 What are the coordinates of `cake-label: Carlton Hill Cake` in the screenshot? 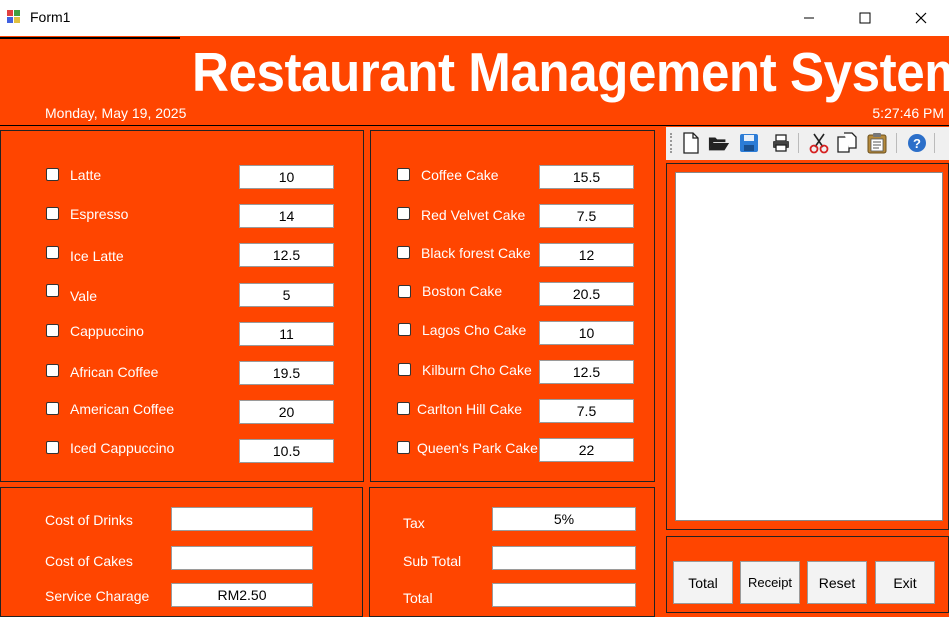 It's located at (470, 409).